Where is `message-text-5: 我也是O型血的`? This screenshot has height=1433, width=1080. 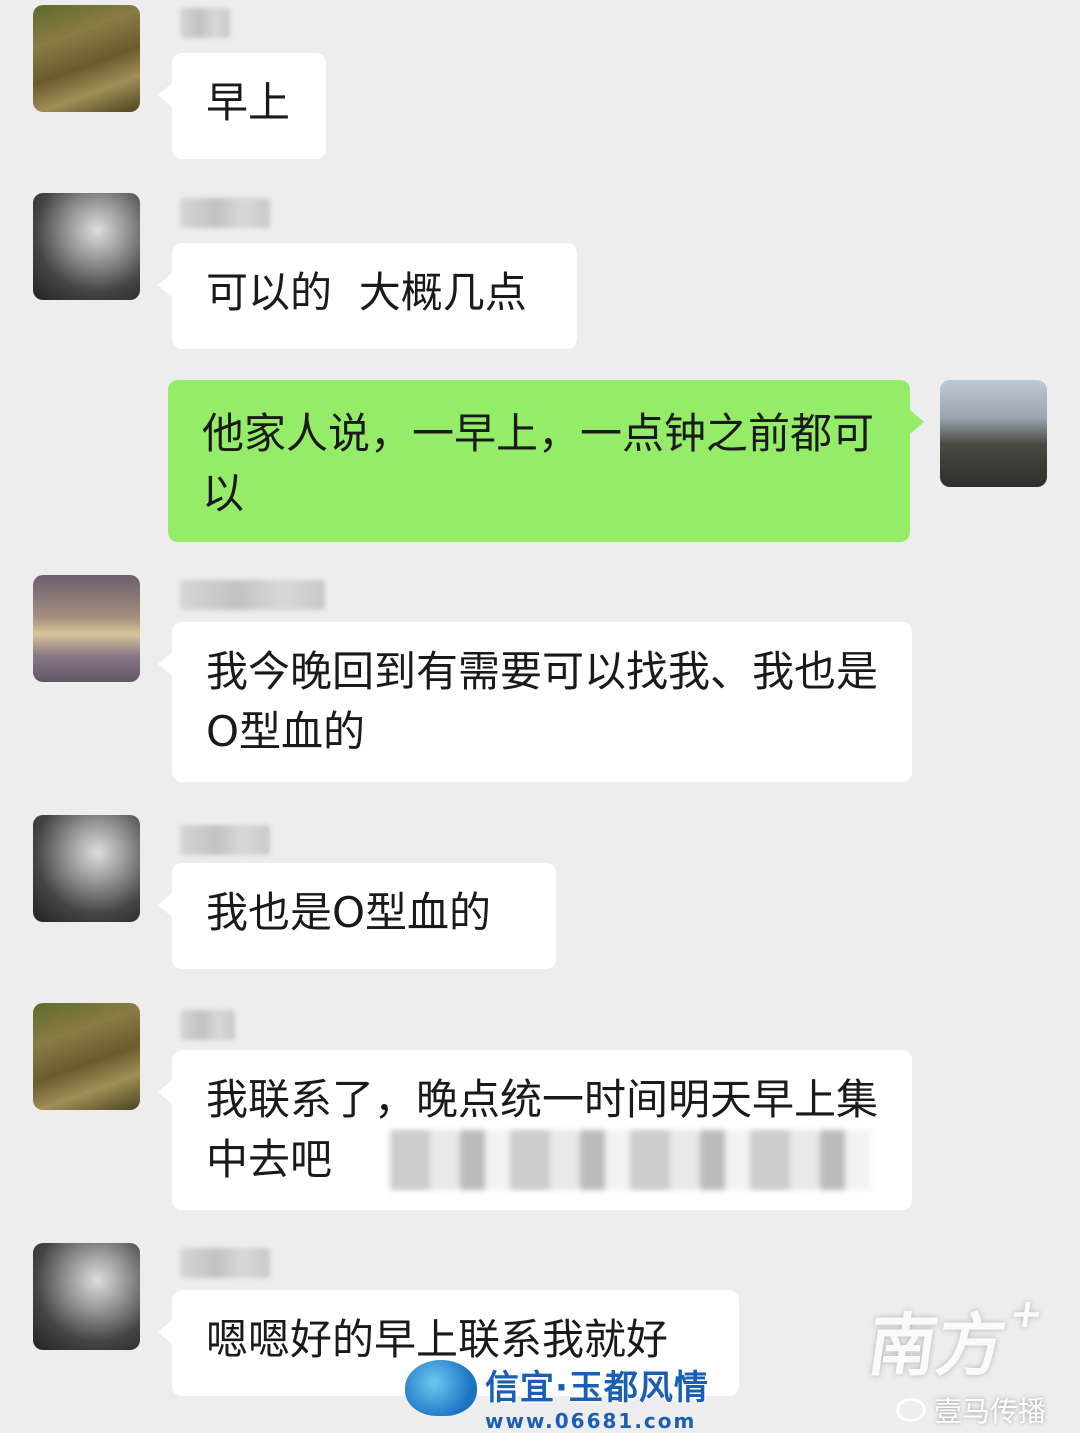
message-text-5: 我也是O型血的 is located at coordinates (349, 912).